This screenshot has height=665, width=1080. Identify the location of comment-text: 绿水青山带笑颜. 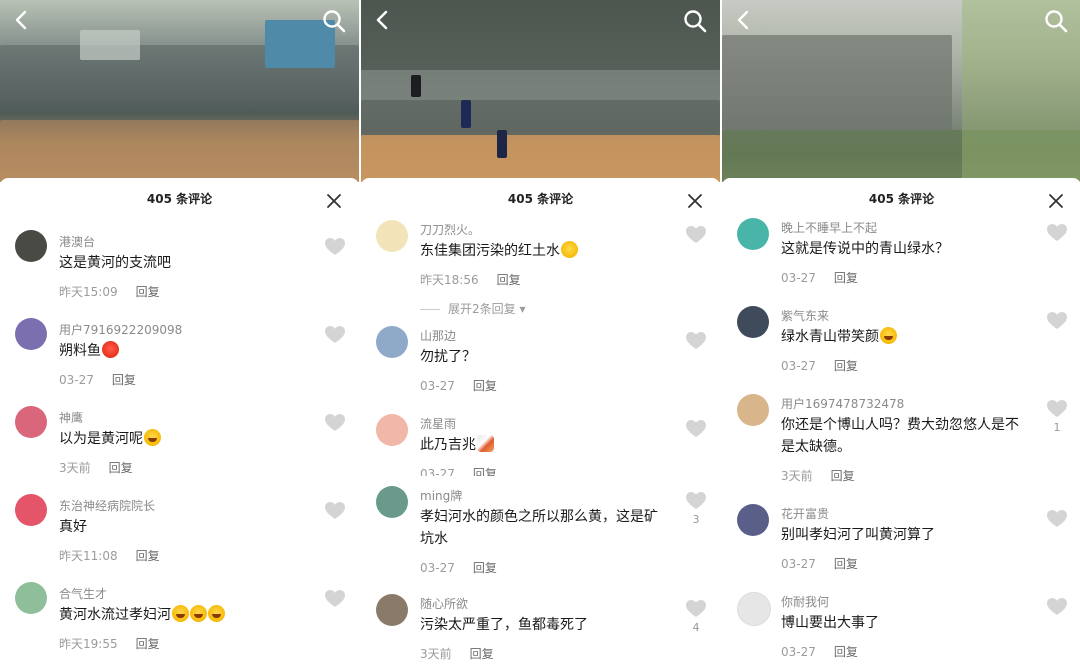
(906, 337).